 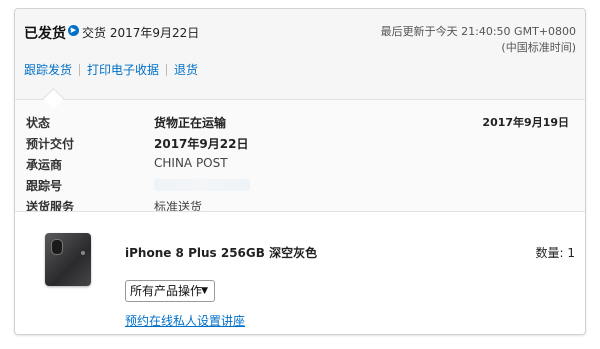 I want to click on product-image, so click(x=68, y=259).